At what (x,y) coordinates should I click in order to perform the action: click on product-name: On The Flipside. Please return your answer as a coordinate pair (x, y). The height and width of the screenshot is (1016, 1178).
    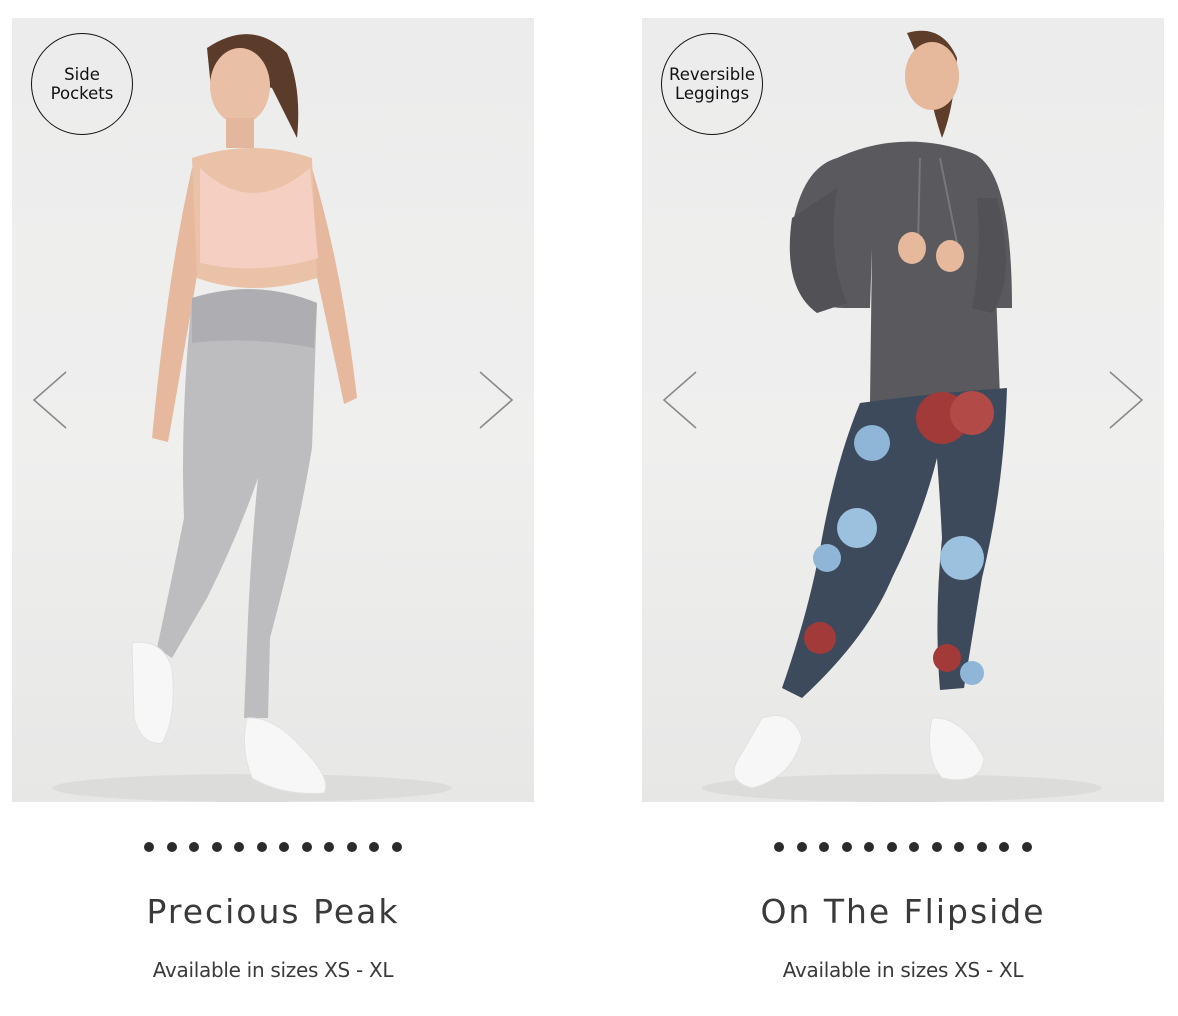
    Looking at the image, I should click on (903, 911).